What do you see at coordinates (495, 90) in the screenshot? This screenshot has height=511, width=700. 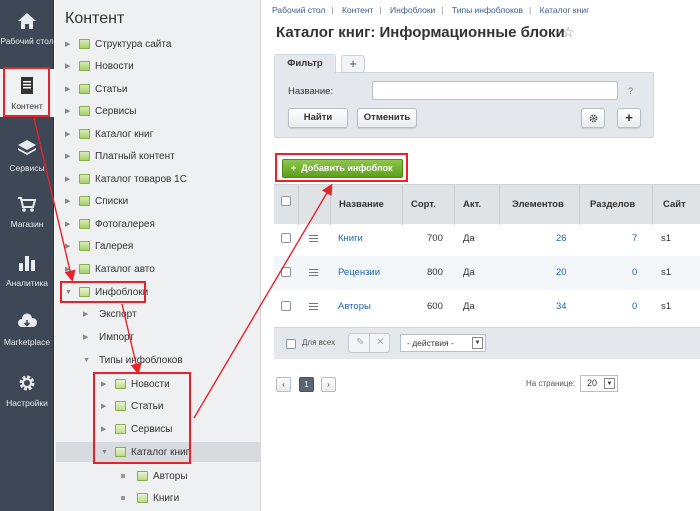 I see `filter-name-input` at bounding box center [495, 90].